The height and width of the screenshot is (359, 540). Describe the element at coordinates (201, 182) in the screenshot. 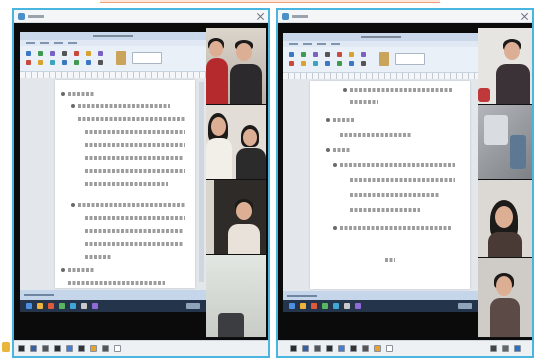

I see `scrollbar` at that location.